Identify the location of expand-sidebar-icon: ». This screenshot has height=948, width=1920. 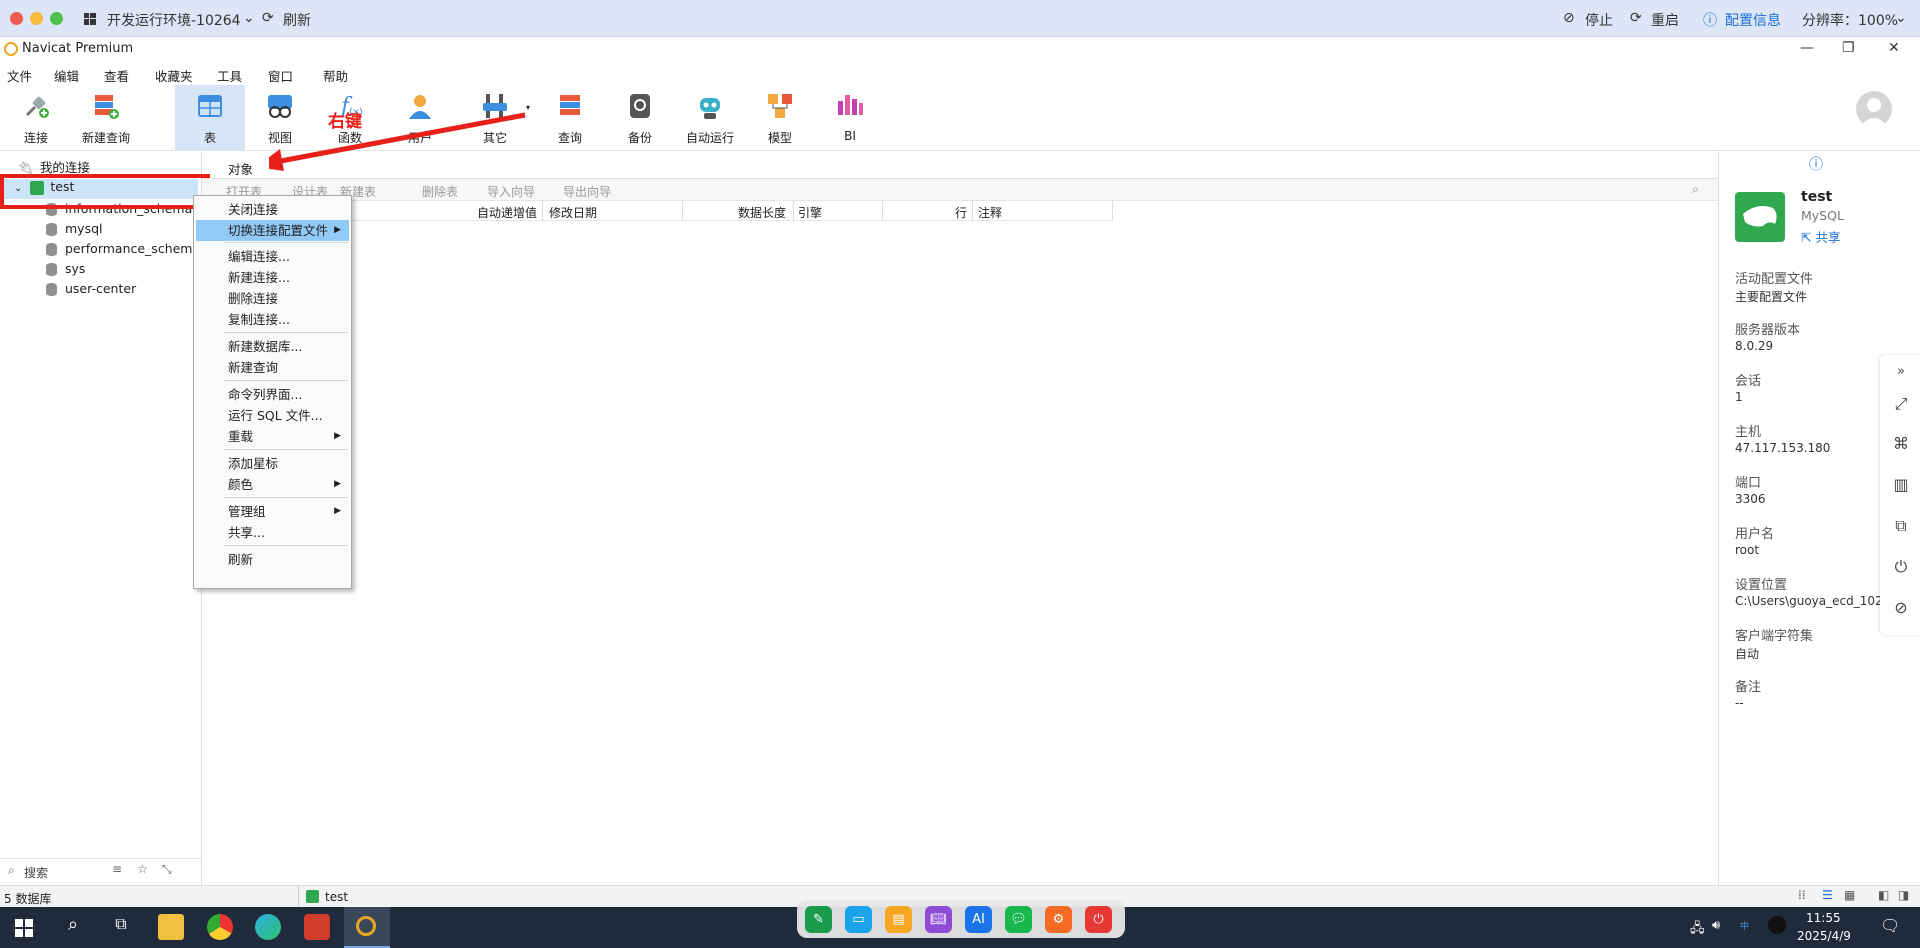
(1901, 372).